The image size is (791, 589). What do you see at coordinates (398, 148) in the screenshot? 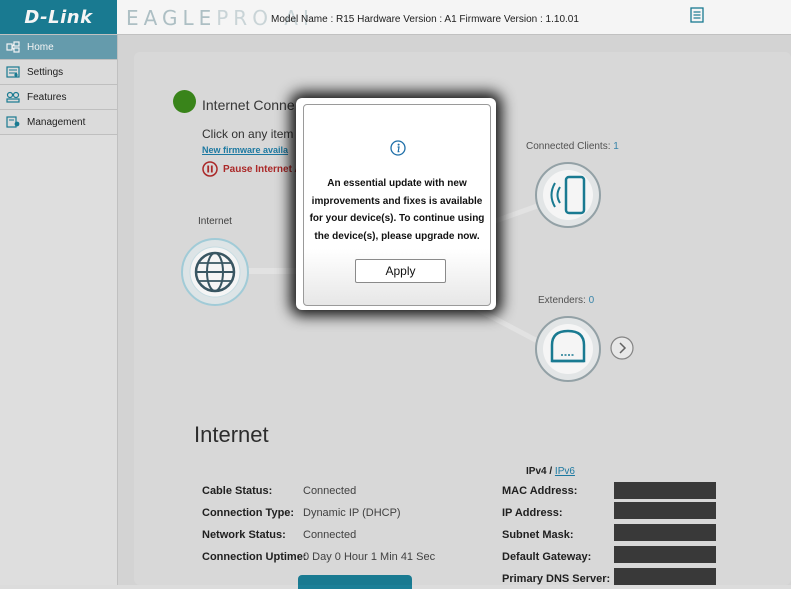
I see `info-icon` at bounding box center [398, 148].